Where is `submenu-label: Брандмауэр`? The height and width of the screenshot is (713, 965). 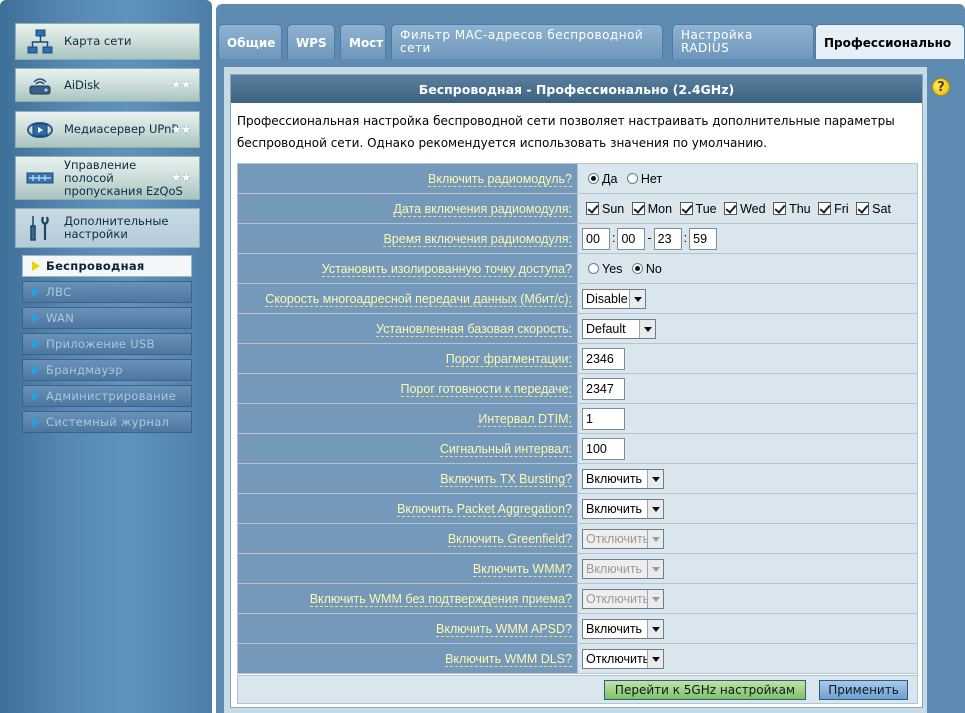 submenu-label: Брандмауэр is located at coordinates (84, 370).